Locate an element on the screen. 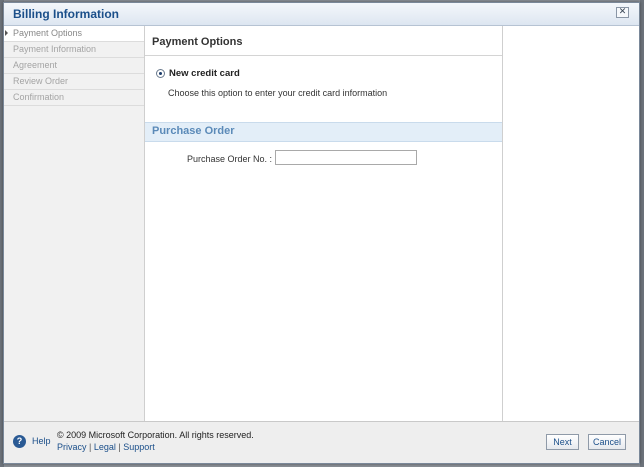 This screenshot has width=644, height=467. footer-links: Privacy | Legal | Support is located at coordinates (106, 447).